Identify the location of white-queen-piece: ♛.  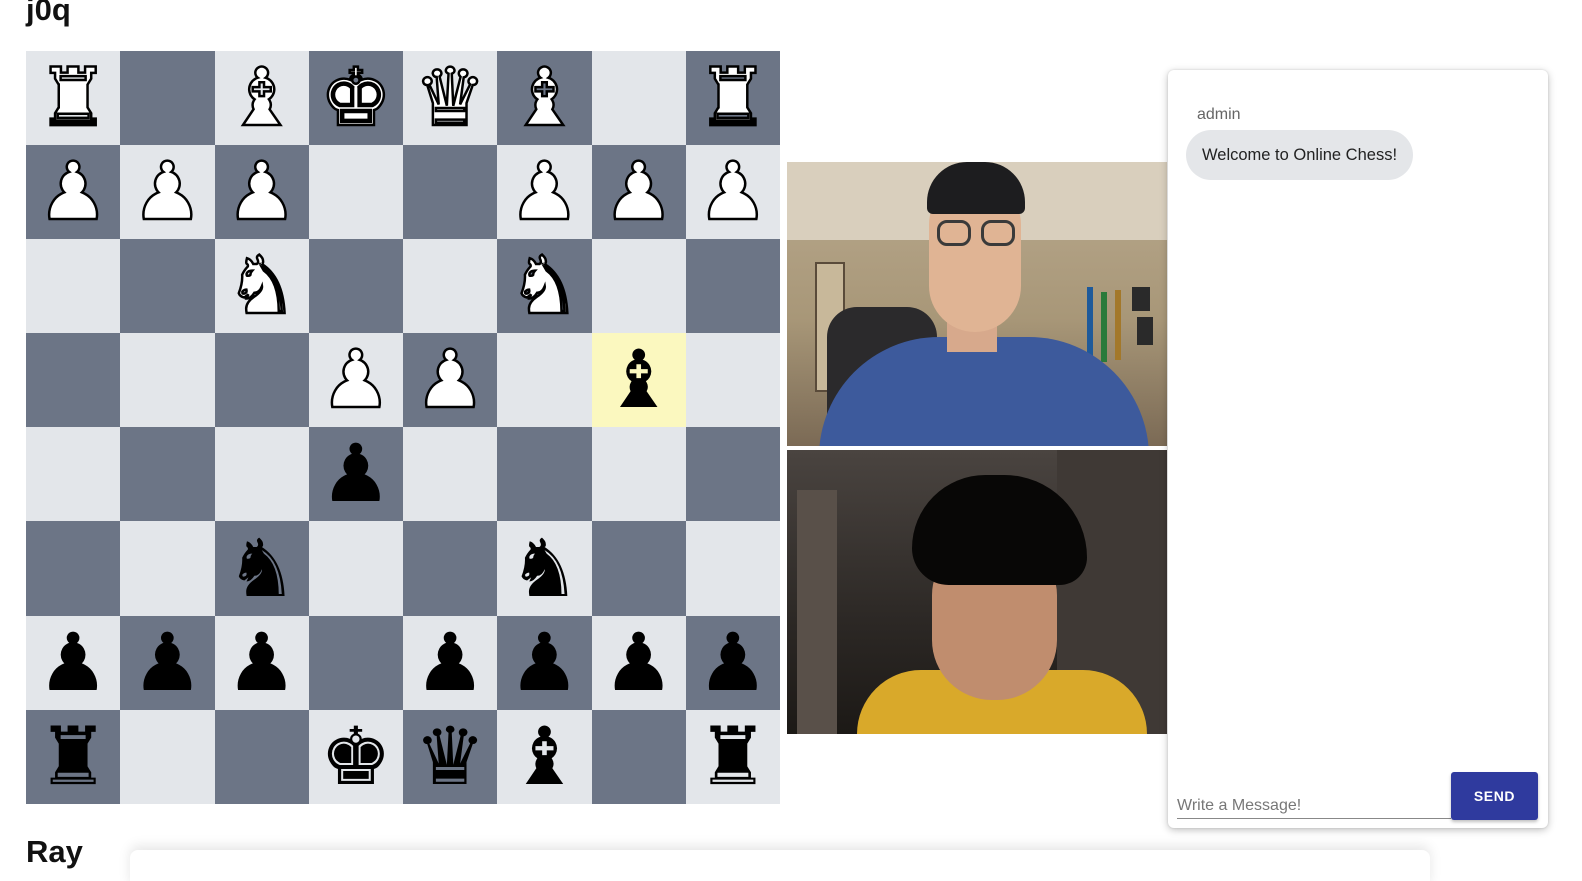
(450, 97).